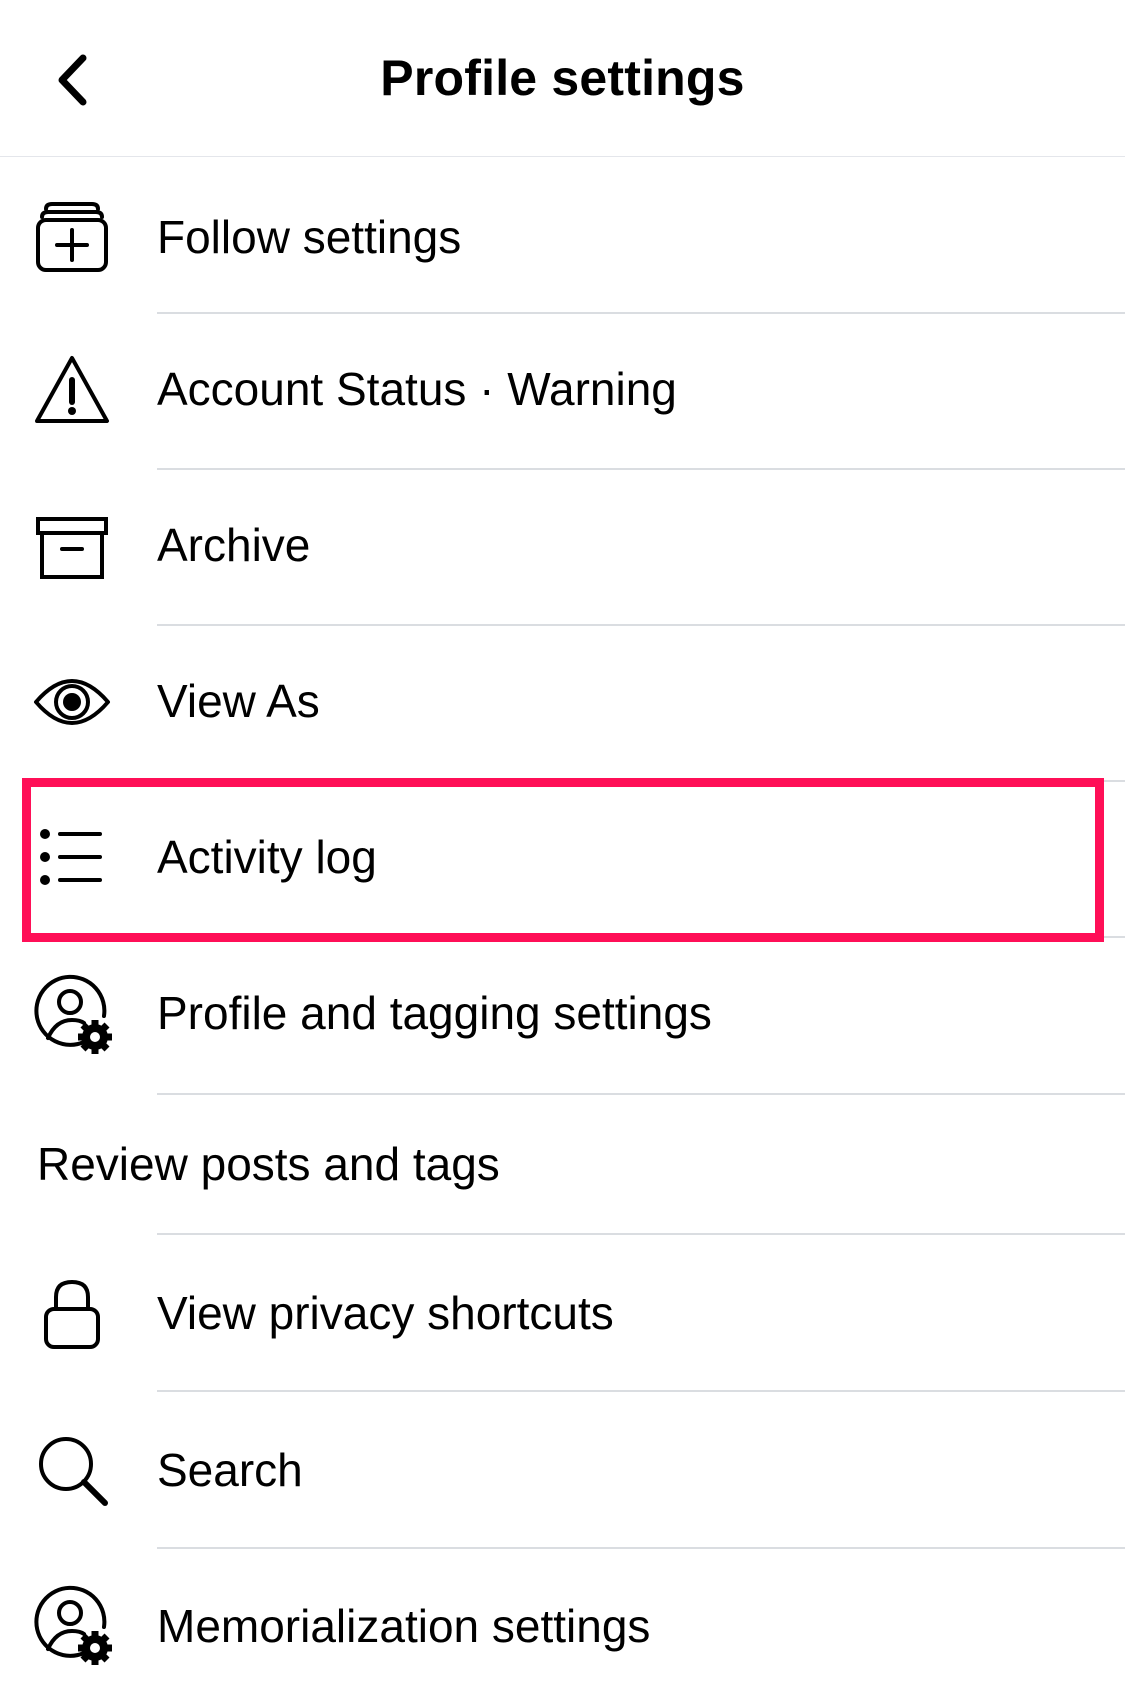 The height and width of the screenshot is (1696, 1125). I want to click on menu-item-search: Search, so click(562, 1470).